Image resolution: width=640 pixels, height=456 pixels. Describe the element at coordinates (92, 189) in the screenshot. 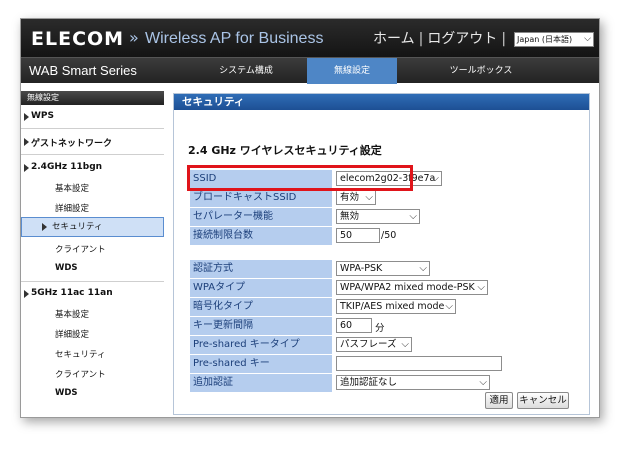

I see `sidebar-item-24-basic: 基本設定` at that location.